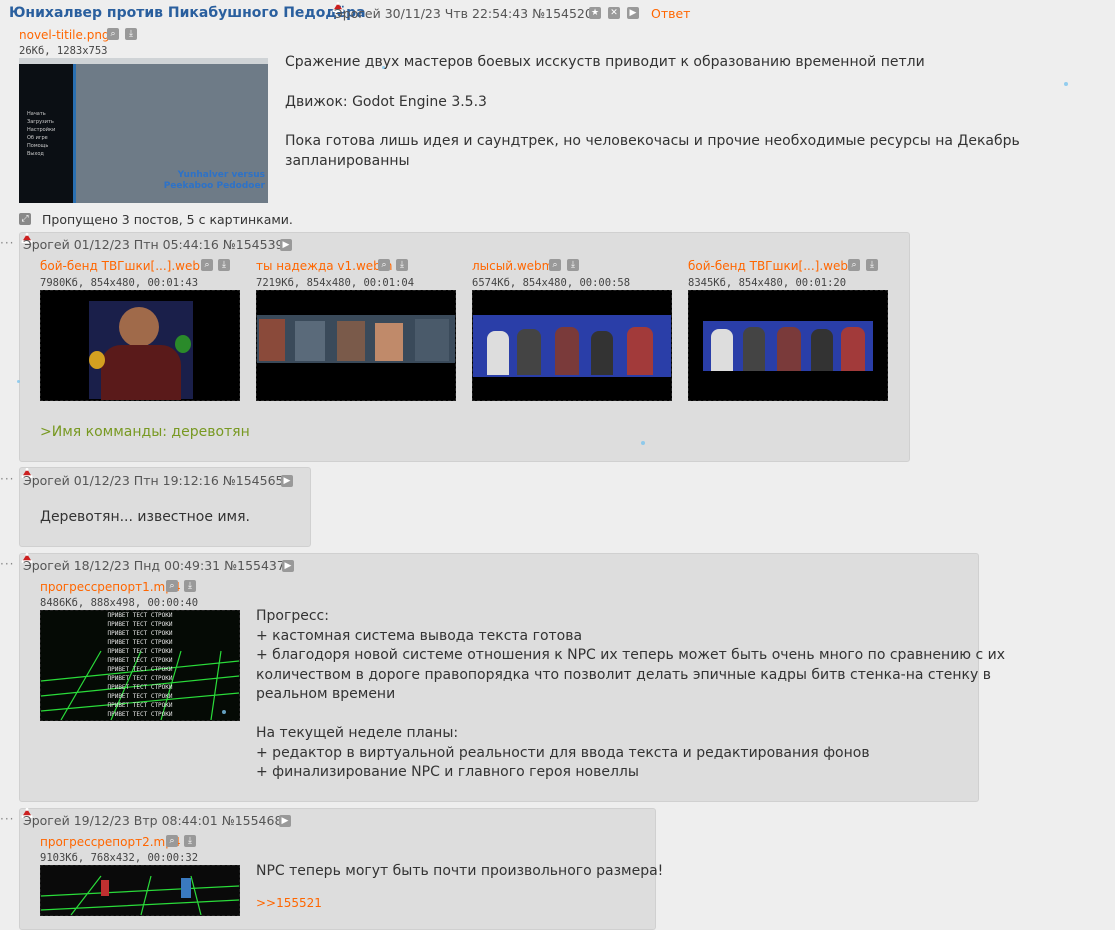 Image resolution: width=1115 pixels, height=930 pixels. I want to click on file-meta: 26Кб, 1283x753, so click(63, 51).